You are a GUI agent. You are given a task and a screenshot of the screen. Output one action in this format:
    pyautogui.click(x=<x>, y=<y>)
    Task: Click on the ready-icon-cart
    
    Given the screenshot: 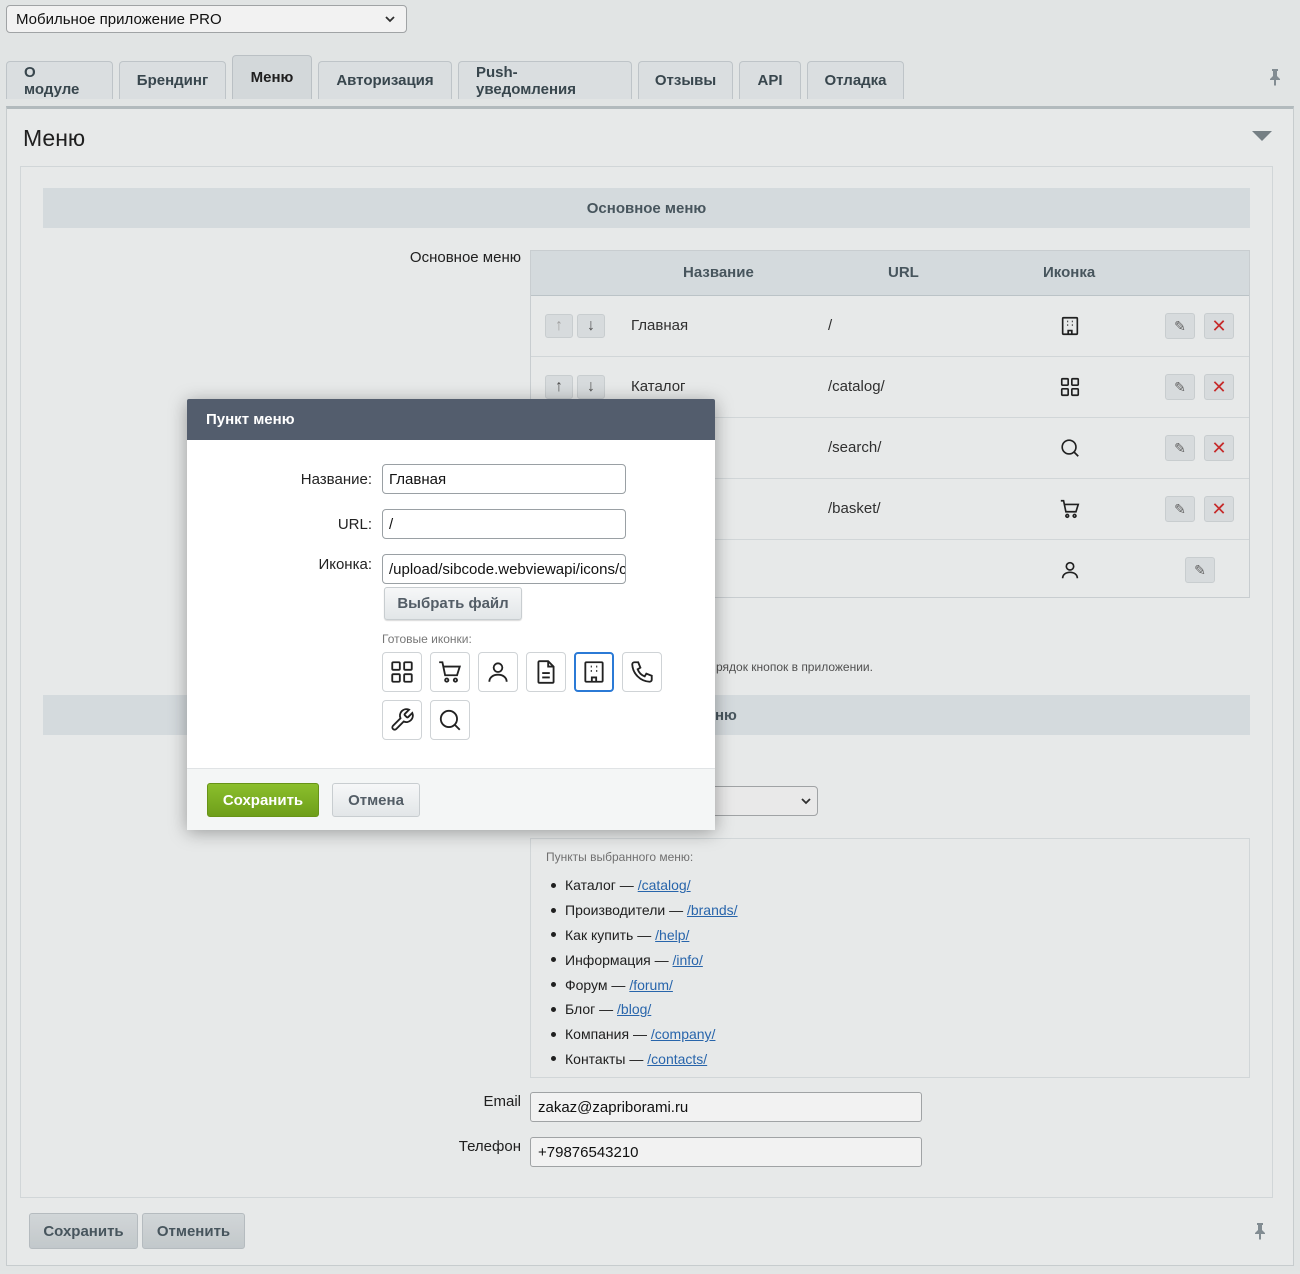 What is the action you would take?
    pyautogui.click(x=450, y=672)
    